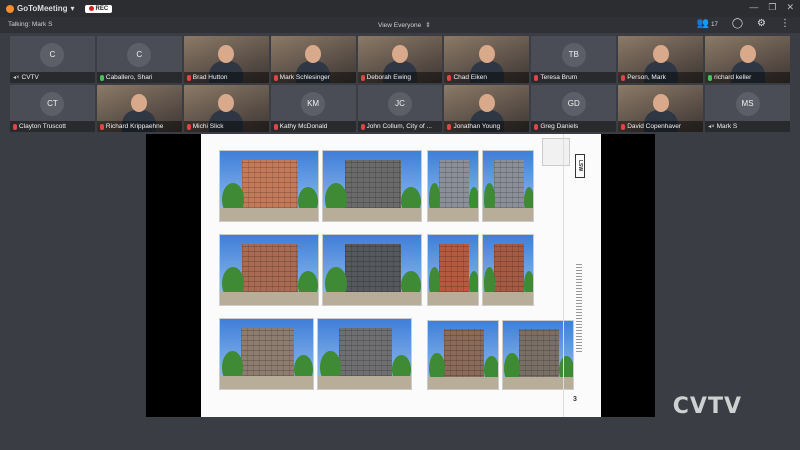  I want to click on restore-button: ❐, so click(772, 7).